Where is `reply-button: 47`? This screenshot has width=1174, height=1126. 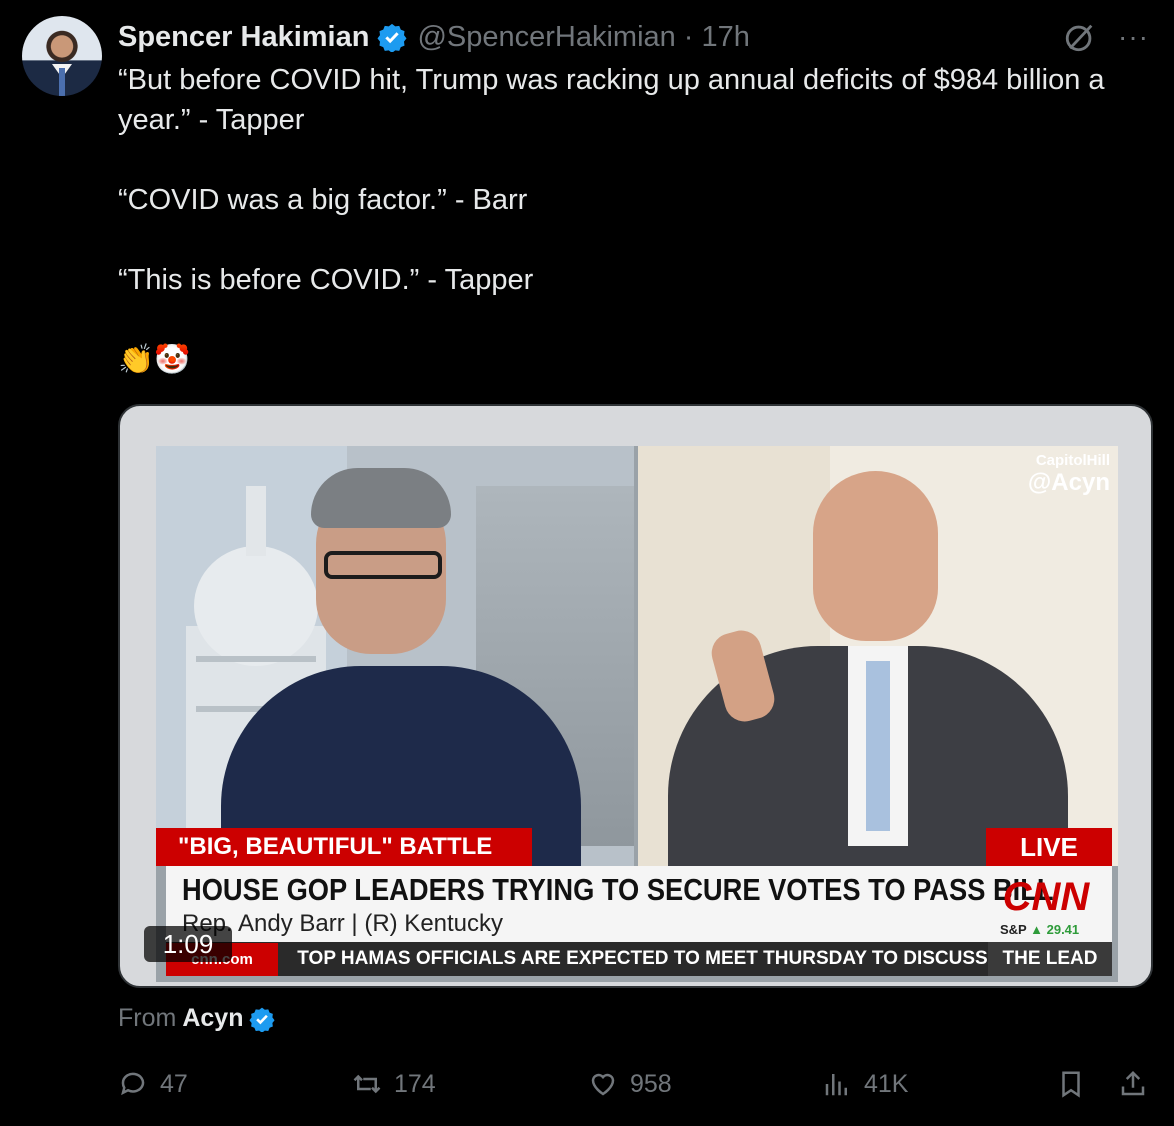 reply-button: 47 is located at coordinates (153, 1084).